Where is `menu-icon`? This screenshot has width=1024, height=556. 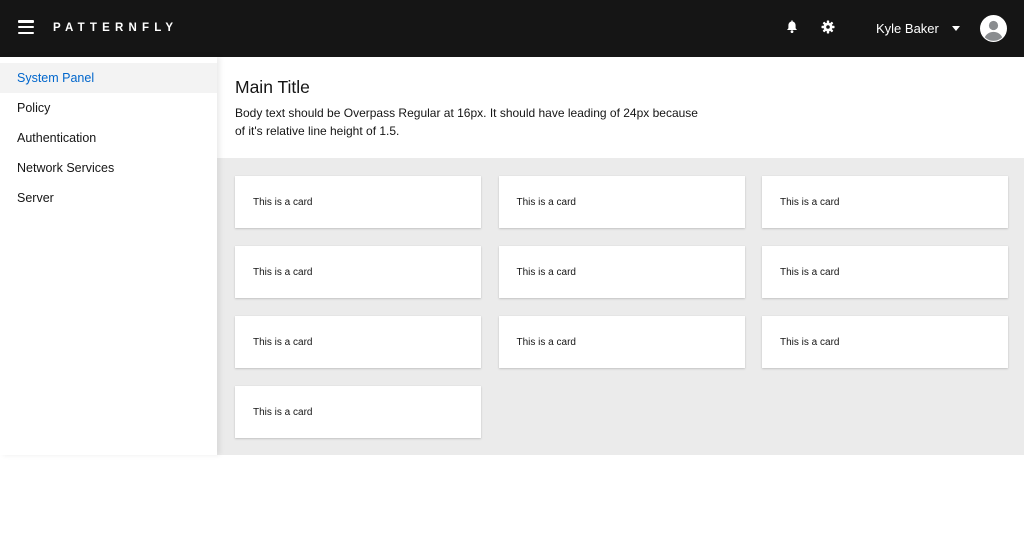
menu-icon is located at coordinates (26, 27).